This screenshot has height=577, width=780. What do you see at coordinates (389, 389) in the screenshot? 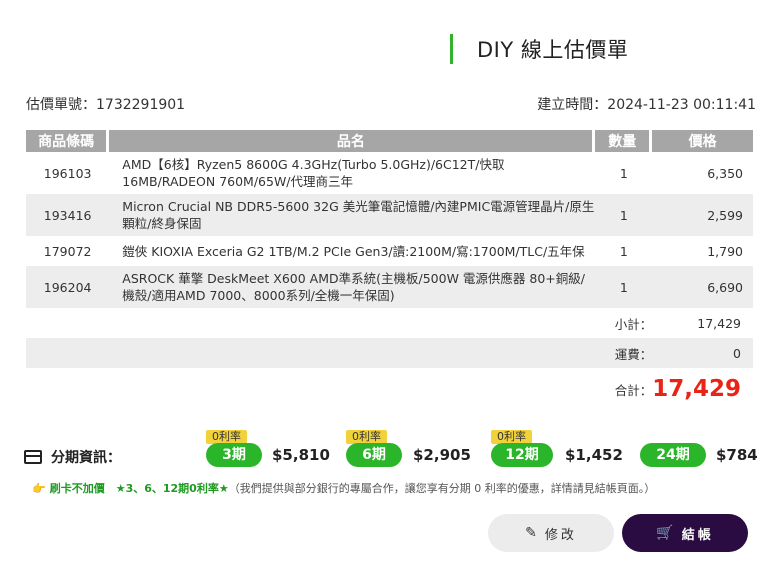
I see `total-row: 合計： 17,429` at bounding box center [389, 389].